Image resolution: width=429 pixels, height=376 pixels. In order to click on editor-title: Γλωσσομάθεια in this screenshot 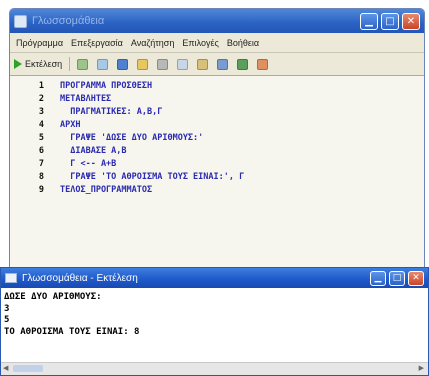, I will do `click(68, 21)`.